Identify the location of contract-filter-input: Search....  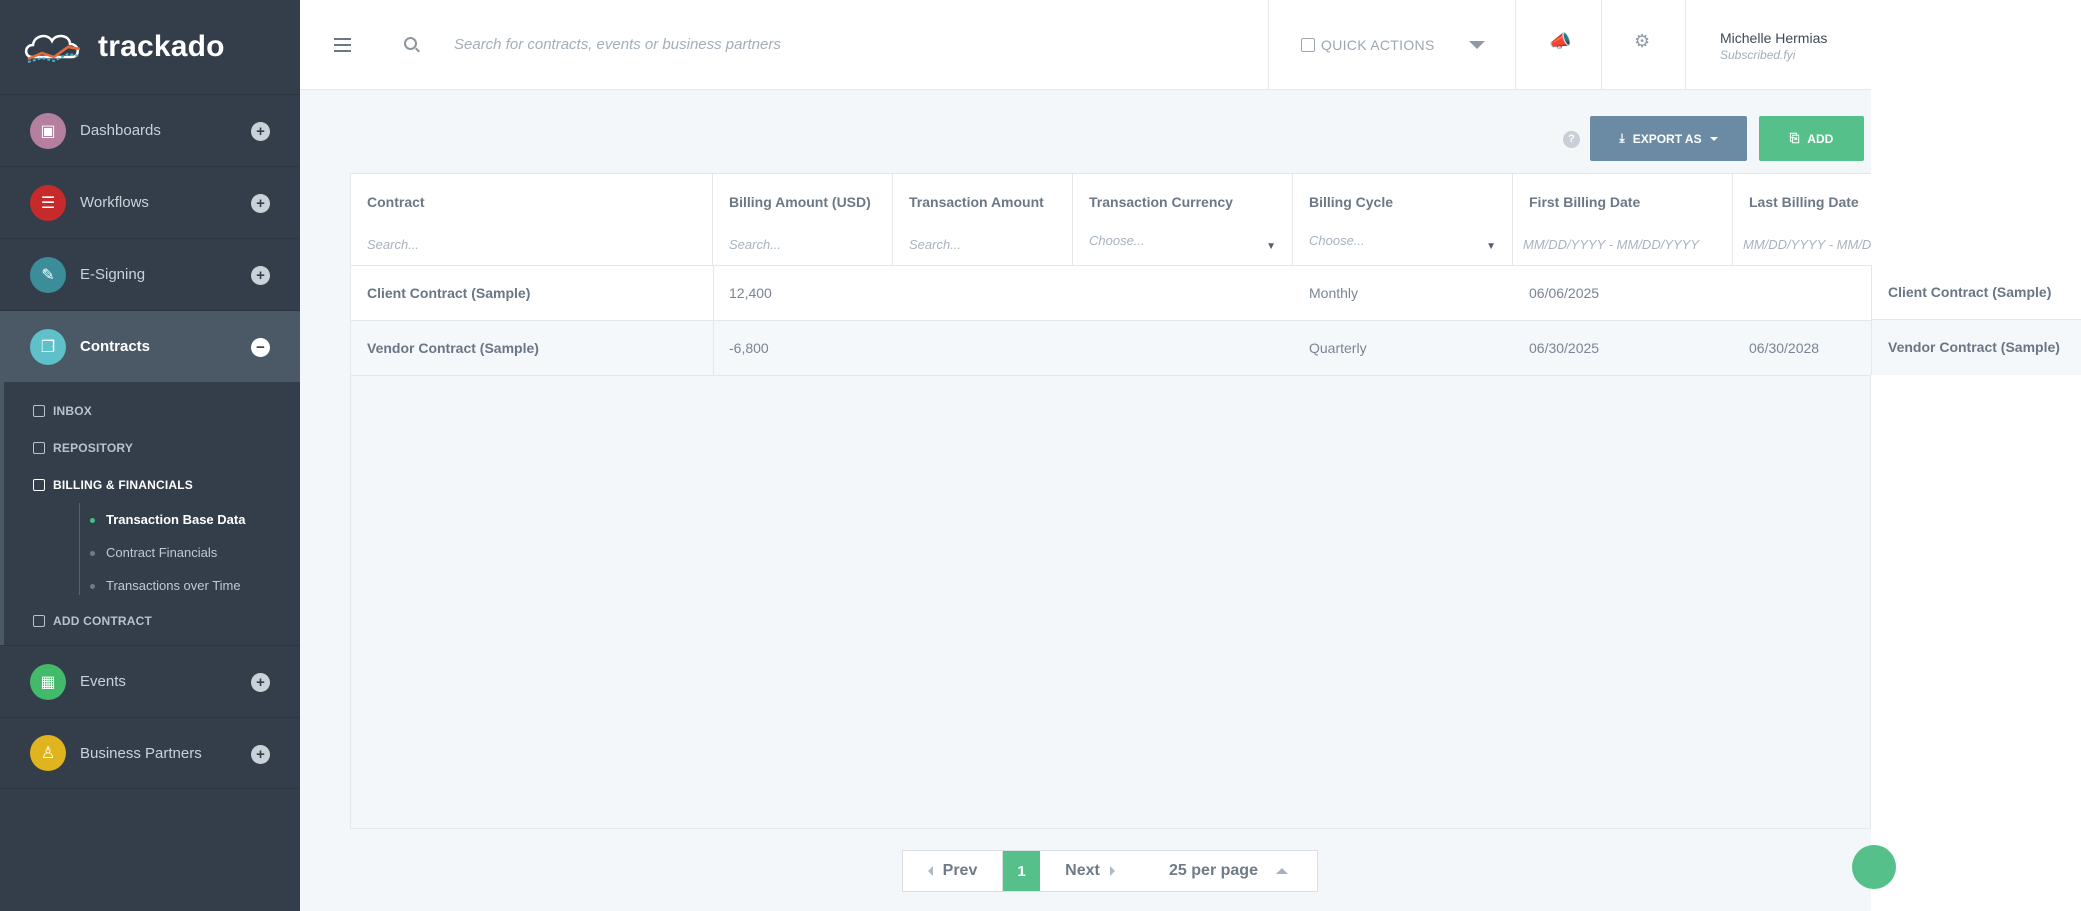
(393, 244).